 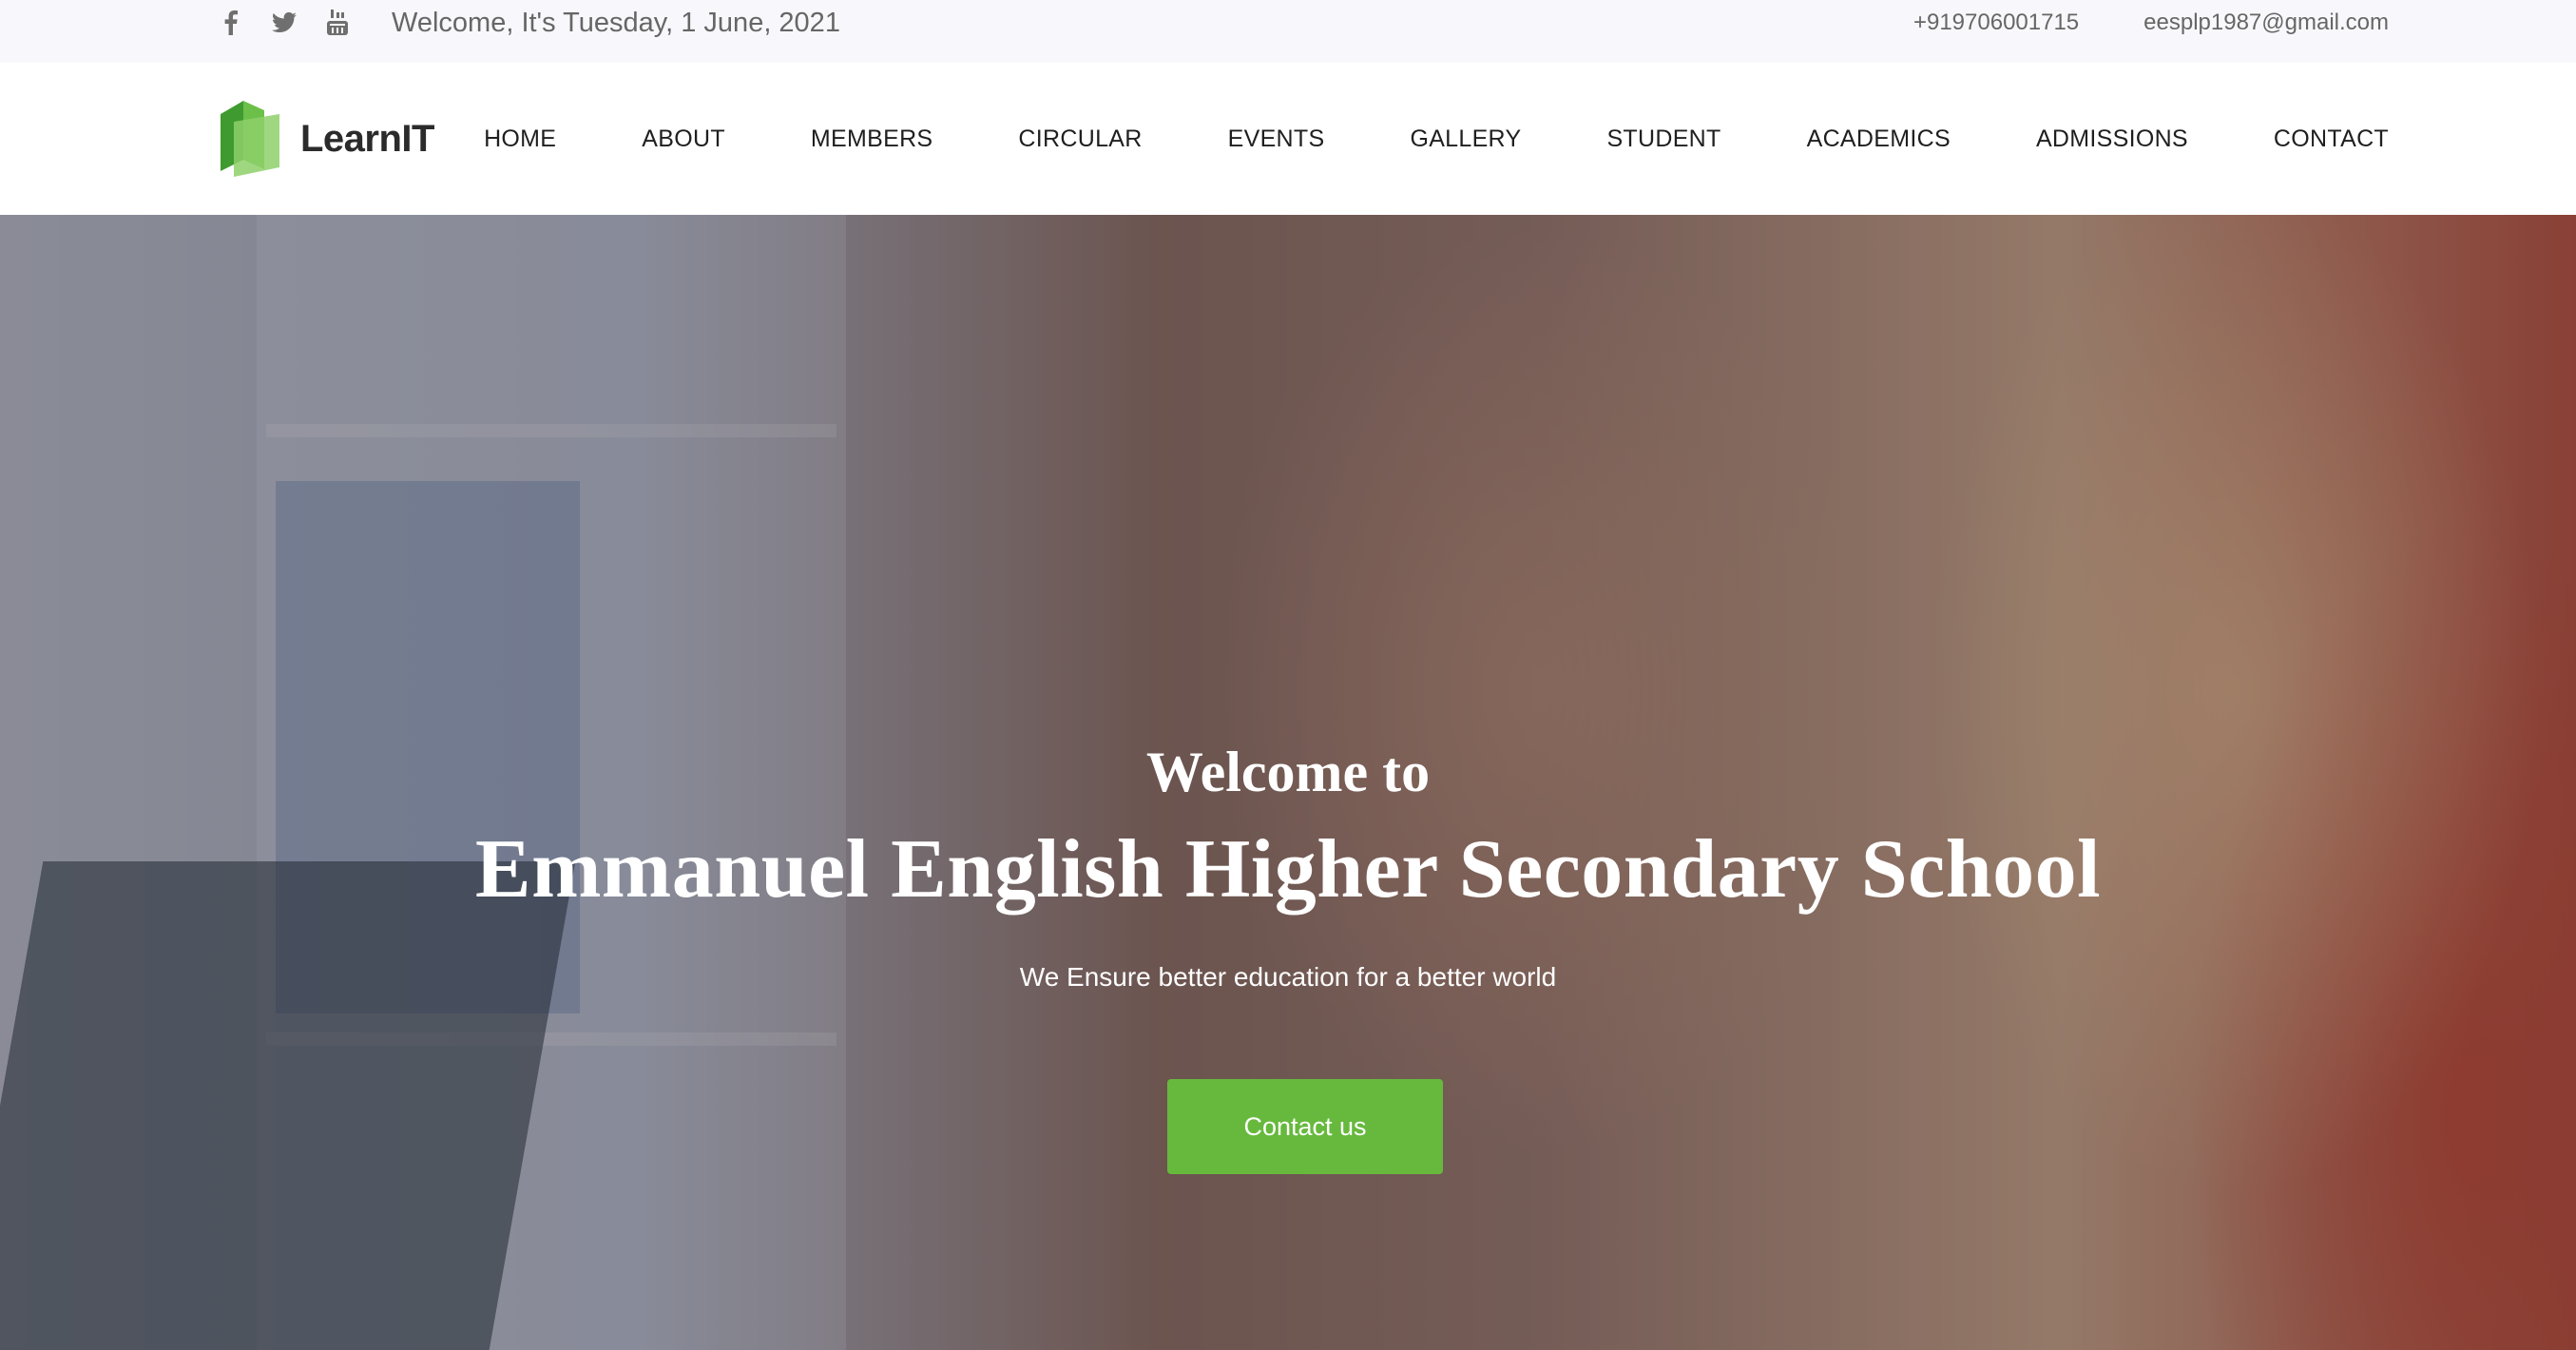 I want to click on brand-logo: LearnIT, so click(x=327, y=139).